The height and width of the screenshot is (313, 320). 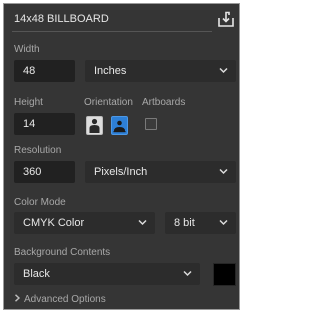 I want to click on resolution-label: Resolution, so click(x=38, y=150).